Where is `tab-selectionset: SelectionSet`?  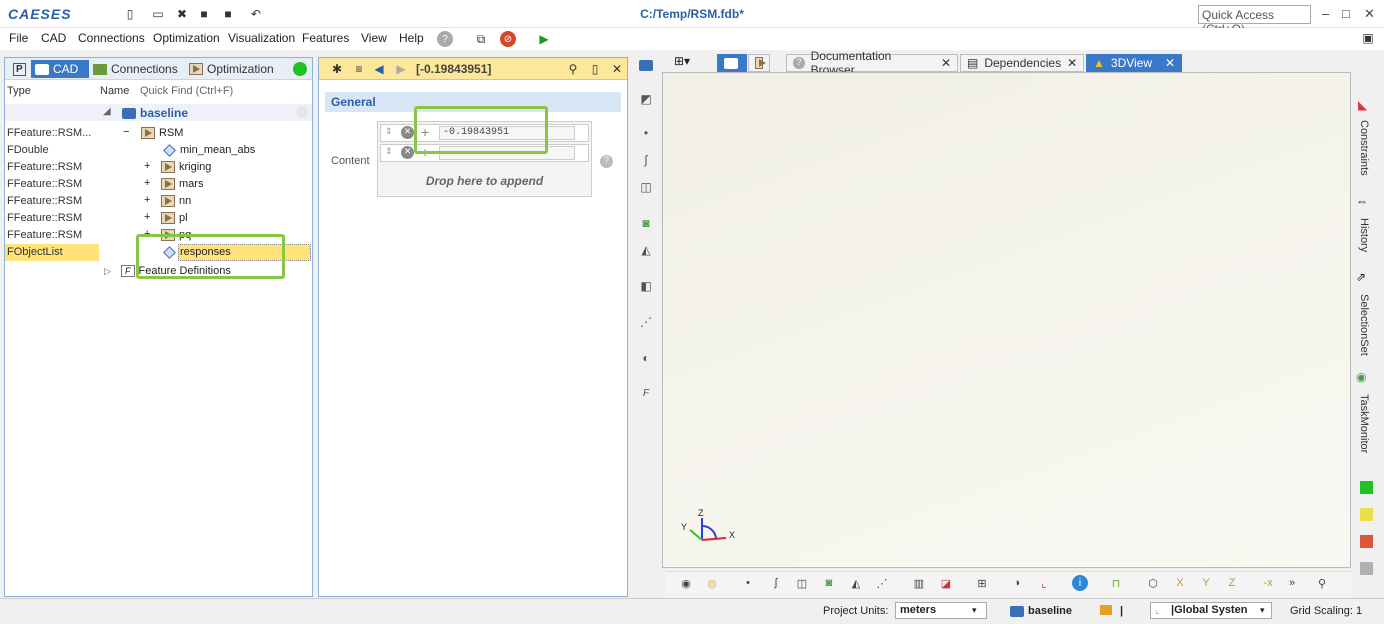
tab-selectionset: SelectionSet is located at coordinates (1364, 325).